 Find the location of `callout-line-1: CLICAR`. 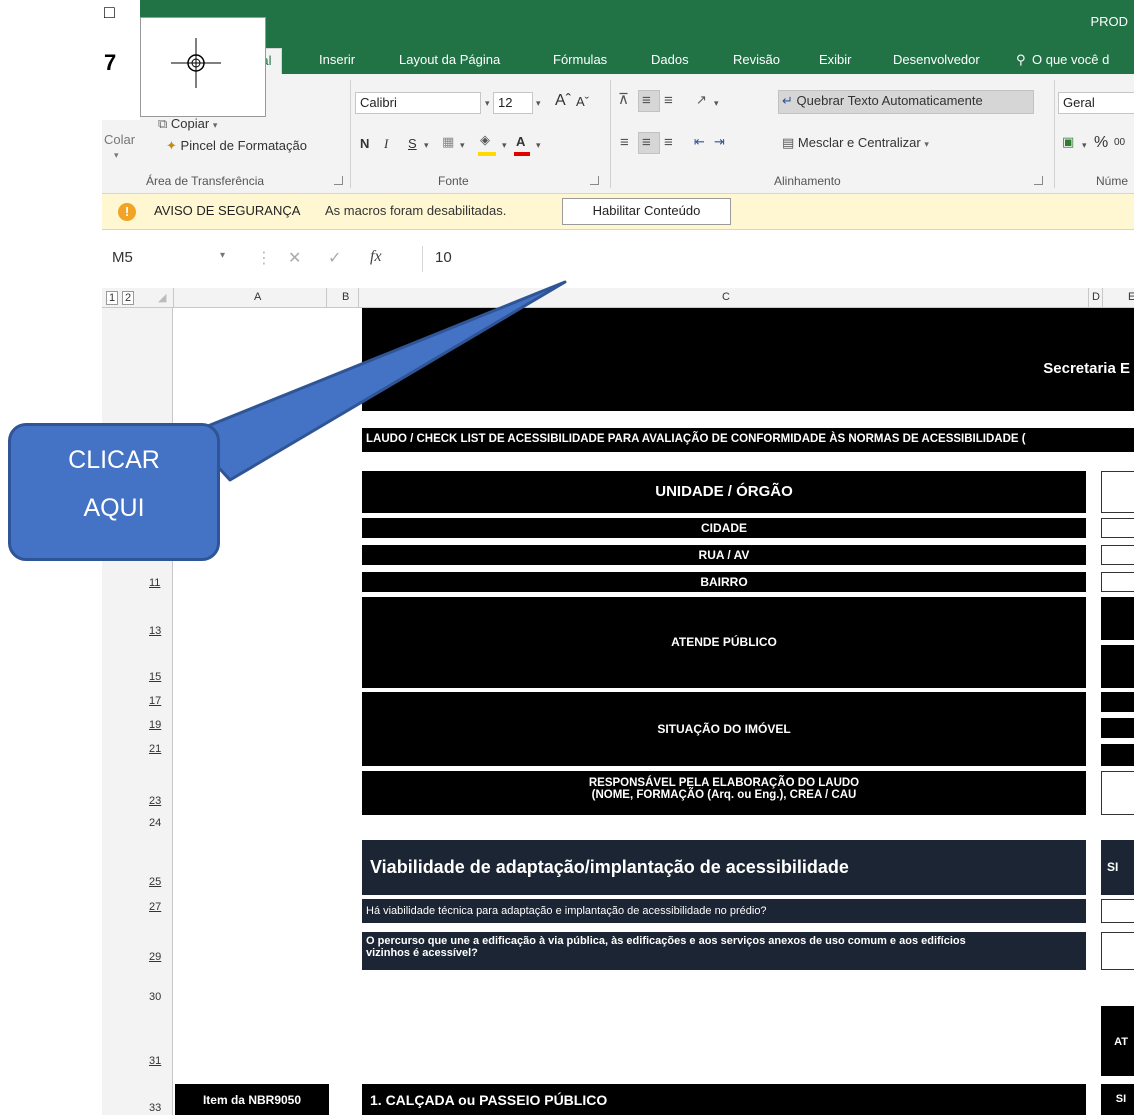

callout-line-1: CLICAR is located at coordinates (114, 460).